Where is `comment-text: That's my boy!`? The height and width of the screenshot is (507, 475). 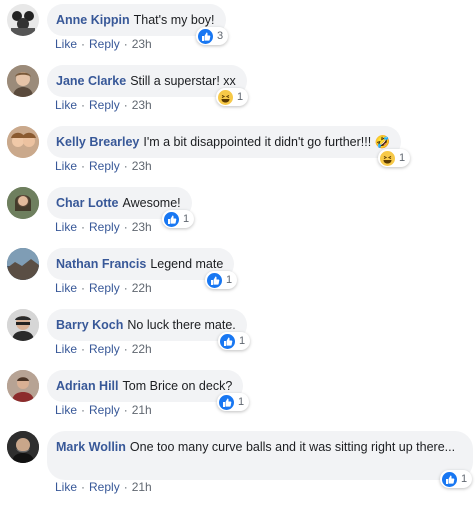 comment-text: That's my boy! is located at coordinates (174, 20).